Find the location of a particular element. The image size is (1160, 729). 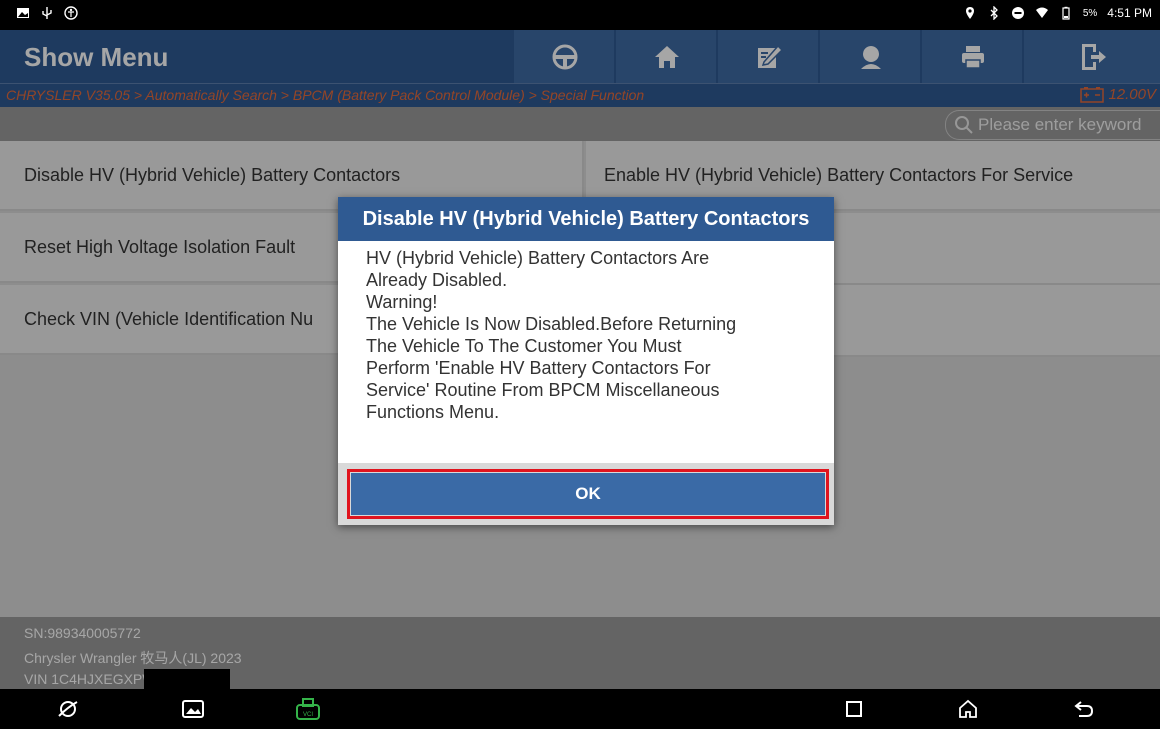

image-notification-icon is located at coordinates (23, 13).